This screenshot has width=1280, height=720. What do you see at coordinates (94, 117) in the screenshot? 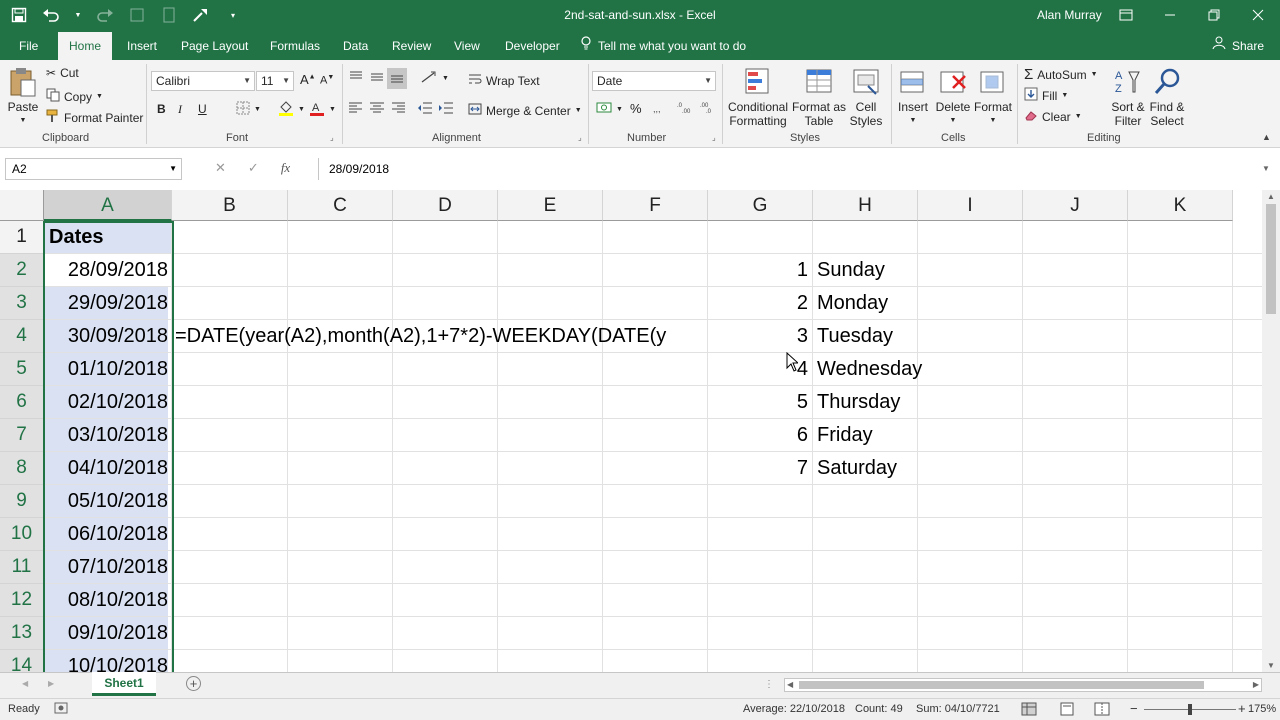
I see `format-painter-button: Format Painter` at bounding box center [94, 117].